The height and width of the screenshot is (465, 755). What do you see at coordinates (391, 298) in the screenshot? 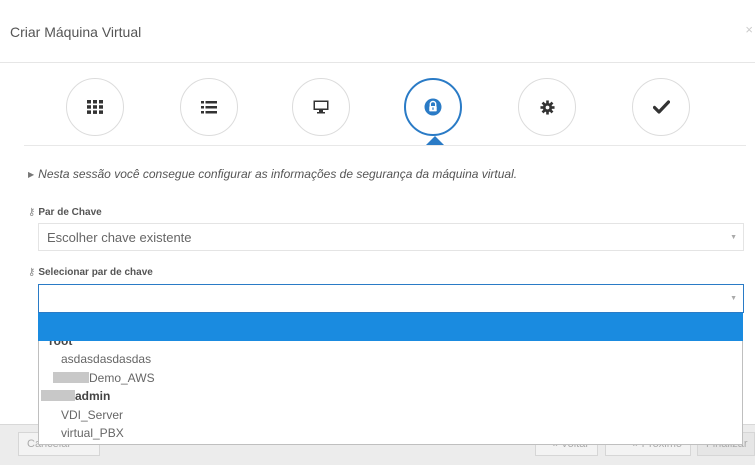
I see `select-key-pair-select: ▼` at bounding box center [391, 298].